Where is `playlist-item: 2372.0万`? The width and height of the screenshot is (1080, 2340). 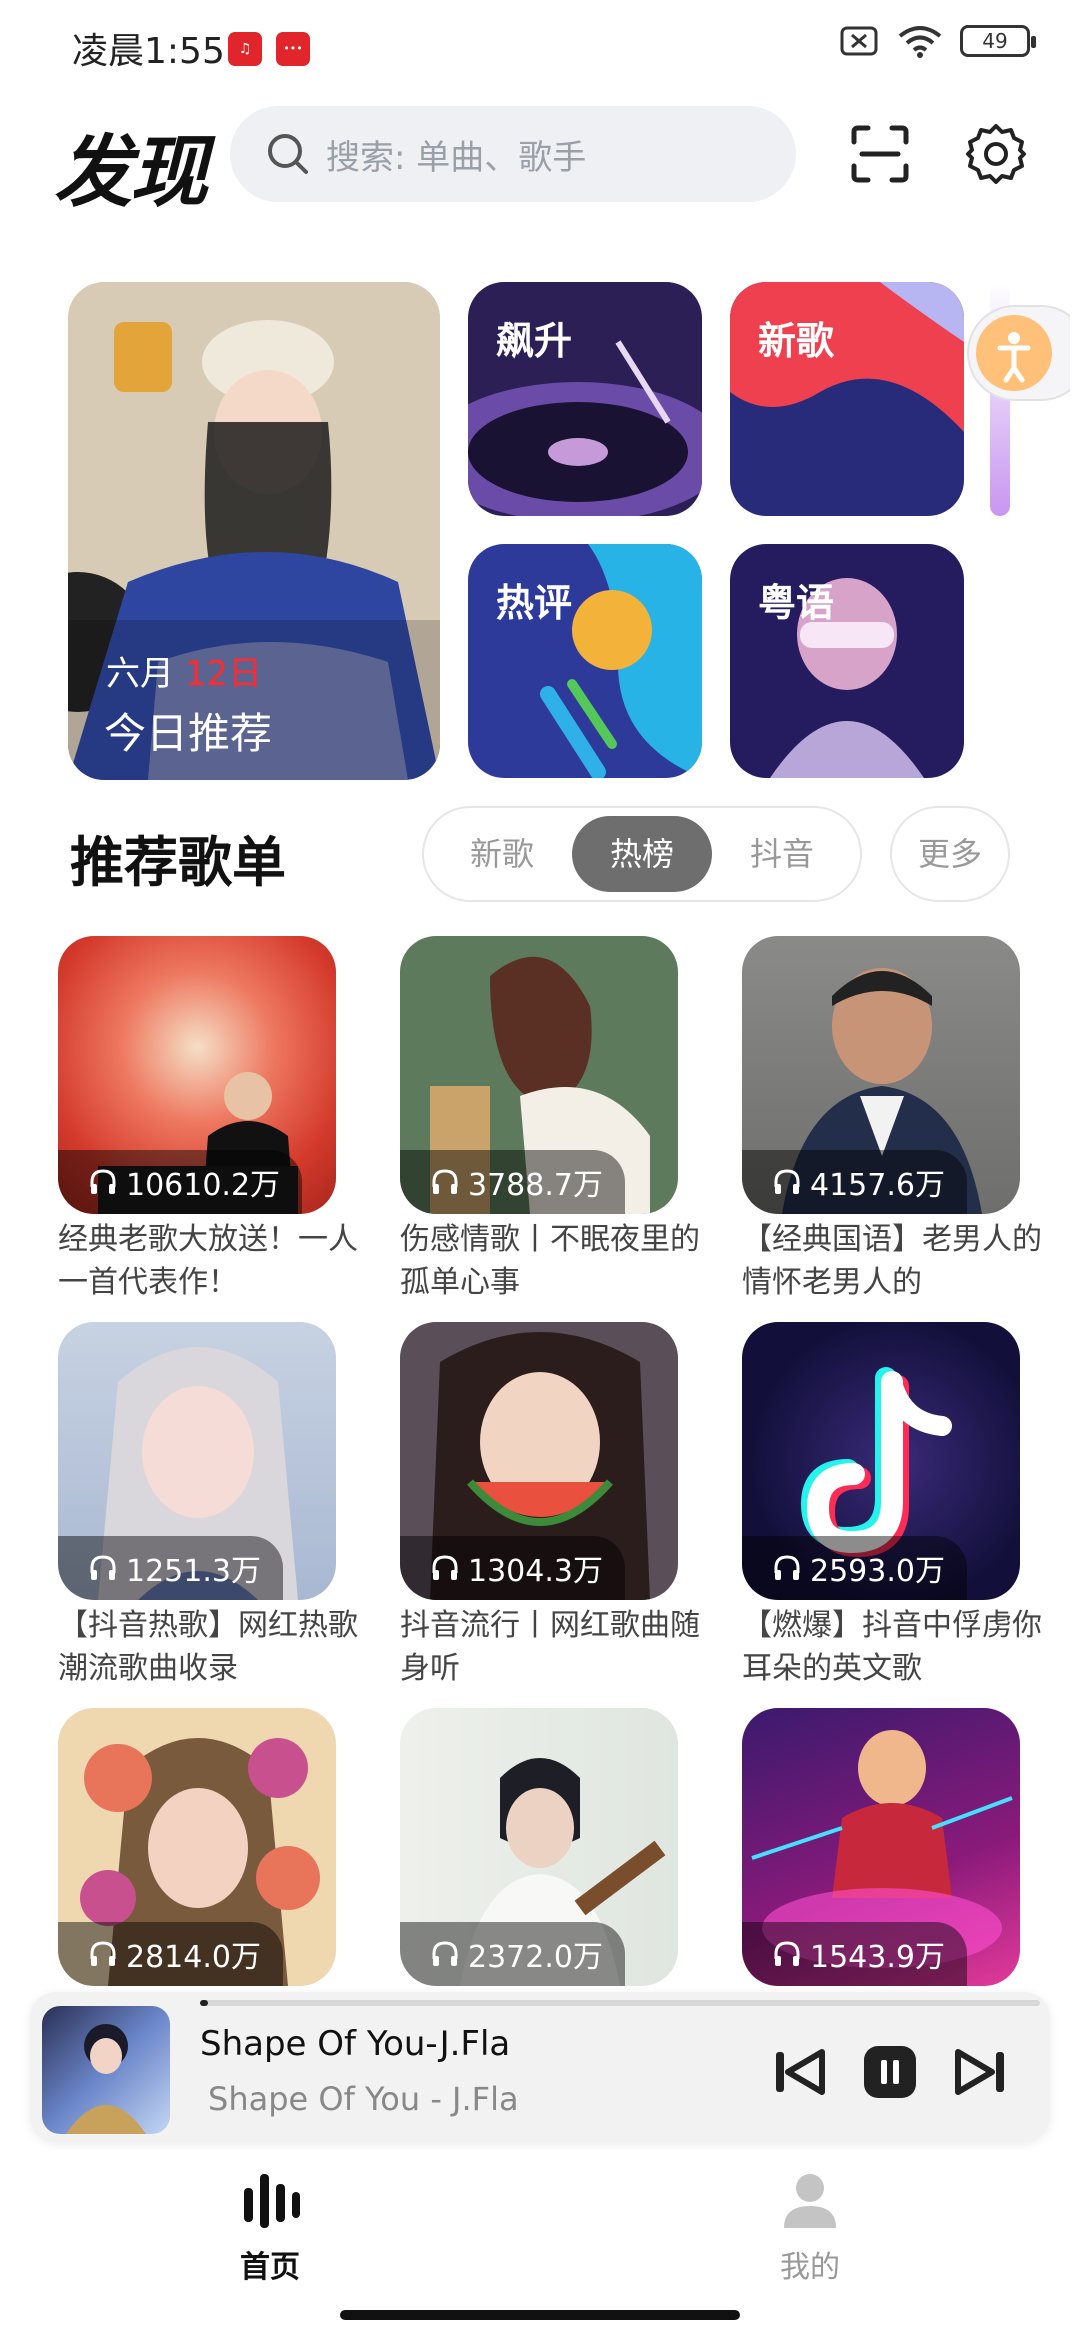 playlist-item: 2372.0万 is located at coordinates (539, 1847).